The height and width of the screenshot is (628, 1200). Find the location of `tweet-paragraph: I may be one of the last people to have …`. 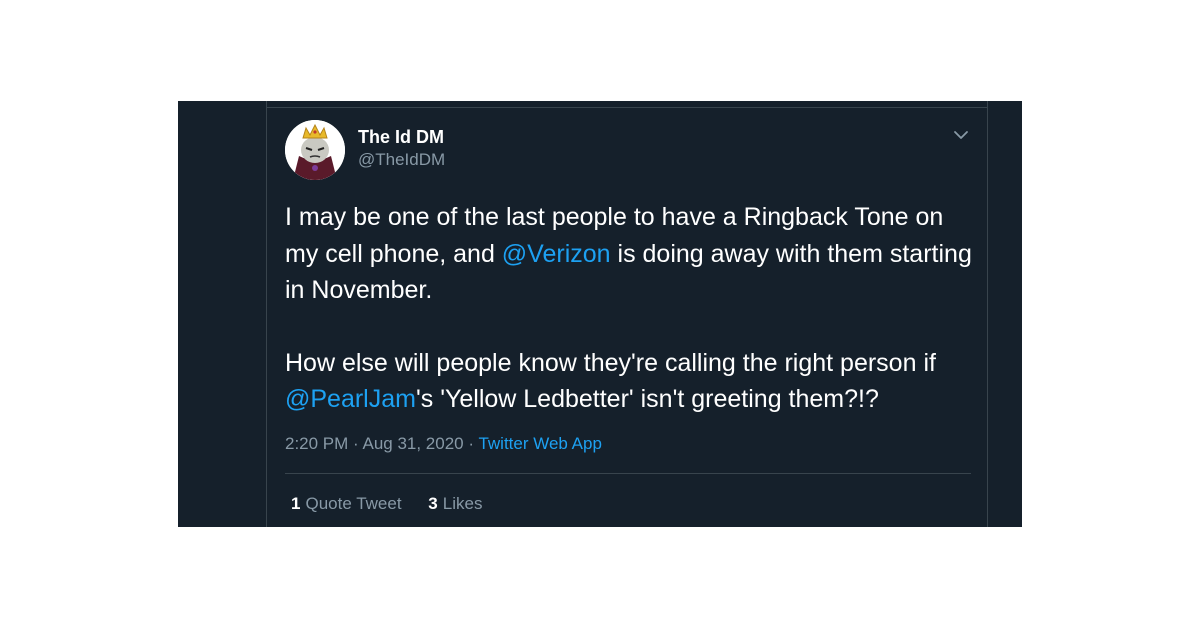

tweet-paragraph: I may be one of the last people to have … is located at coordinates (630, 254).